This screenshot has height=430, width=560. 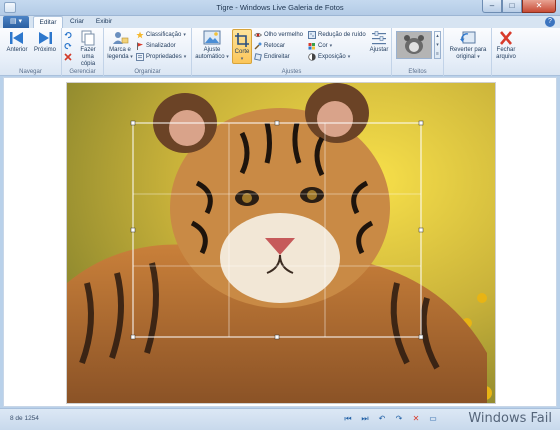 I want to click on window-controls: – □ ✕, so click(x=519, y=6).